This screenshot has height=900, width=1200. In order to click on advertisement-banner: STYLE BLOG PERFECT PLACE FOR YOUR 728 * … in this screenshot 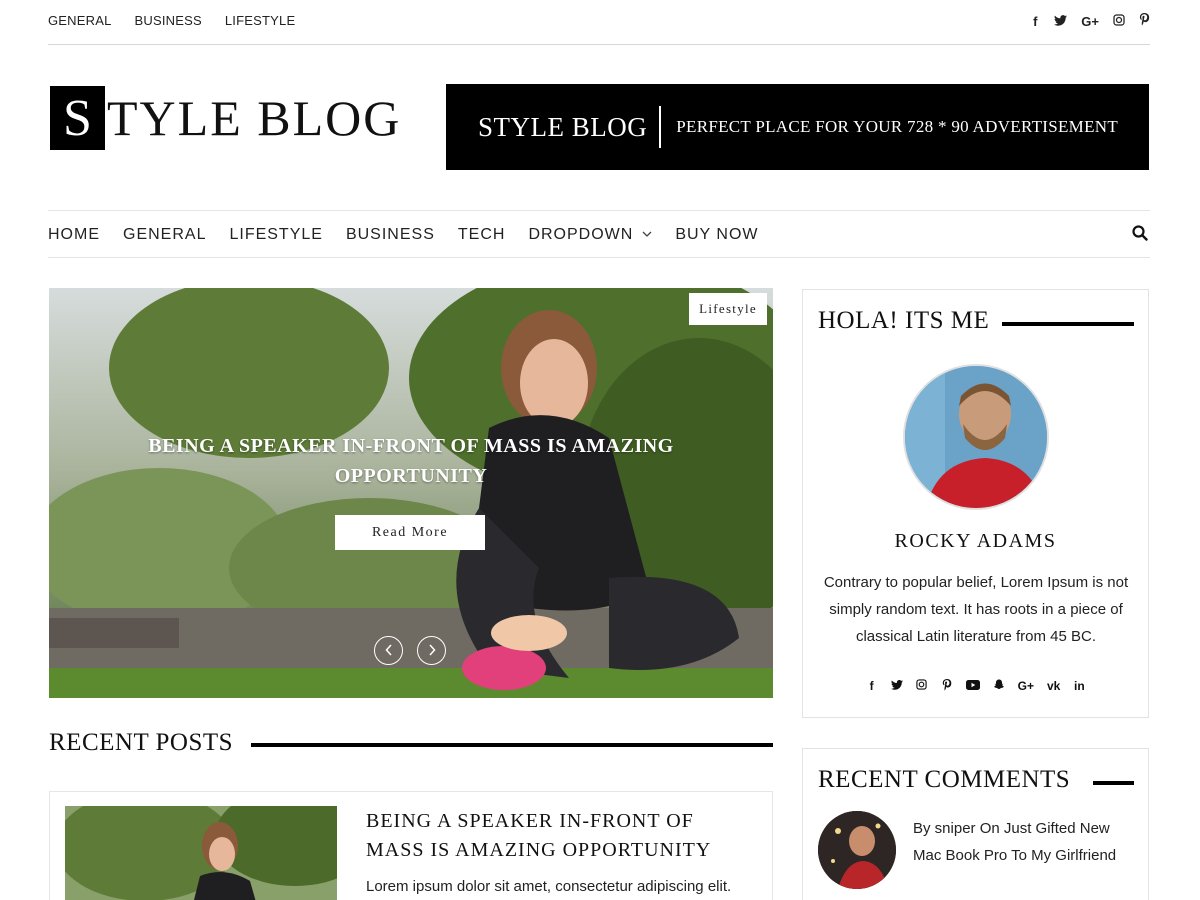, I will do `click(797, 127)`.